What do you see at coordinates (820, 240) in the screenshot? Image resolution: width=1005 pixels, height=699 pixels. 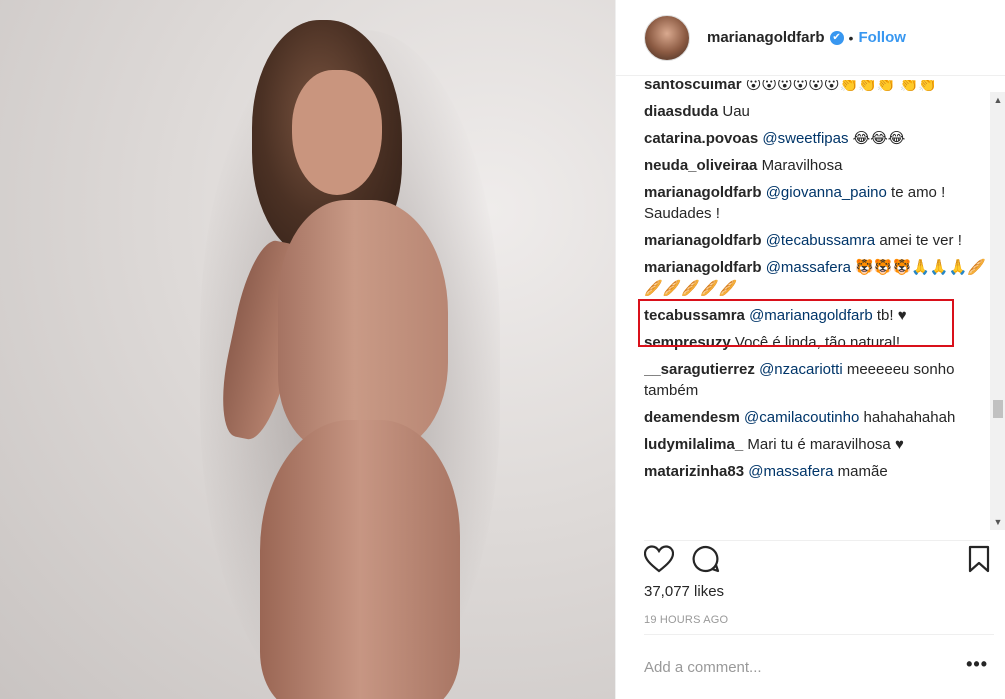 I see `comment-mention: @tecabussamra` at bounding box center [820, 240].